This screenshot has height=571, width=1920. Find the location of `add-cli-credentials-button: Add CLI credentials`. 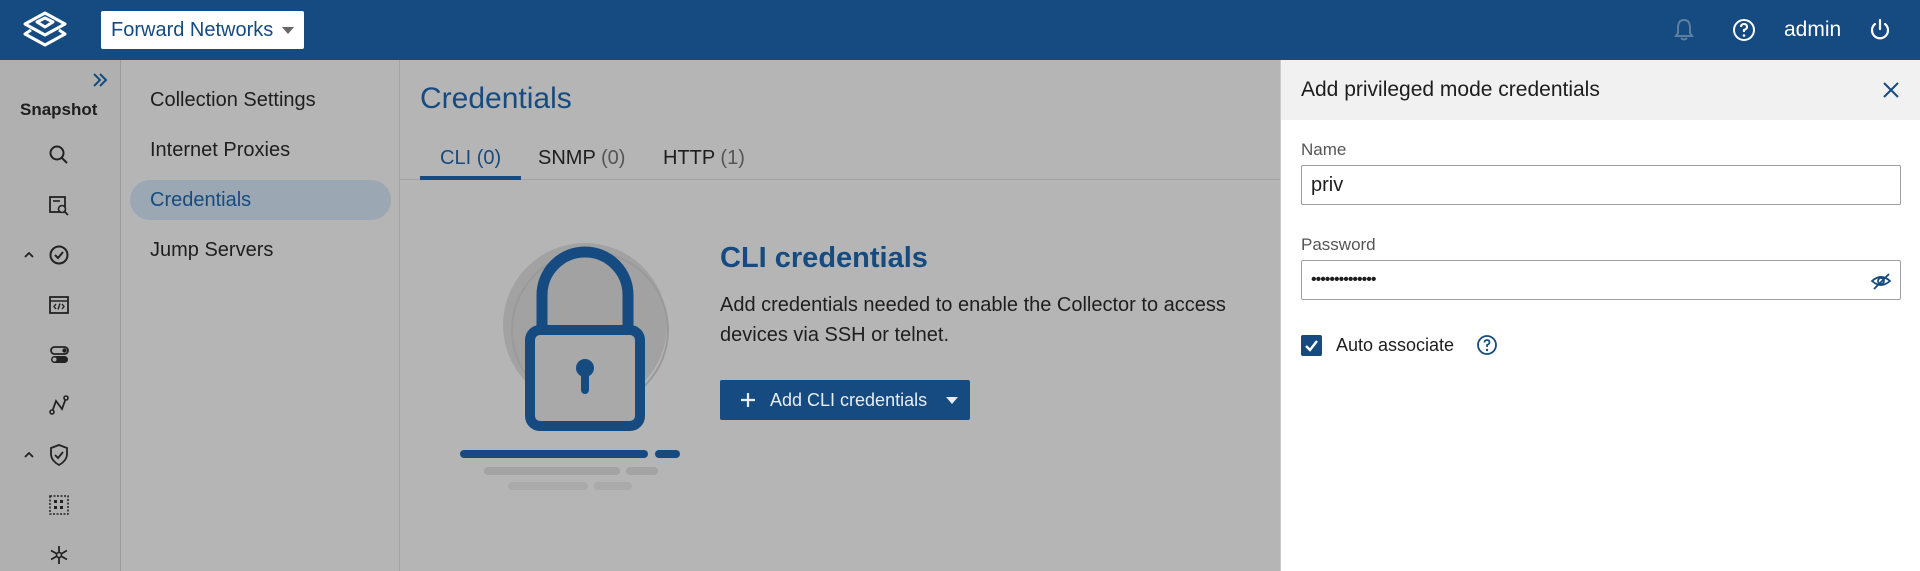

add-cli-credentials-button: Add CLI credentials is located at coordinates (845, 400).